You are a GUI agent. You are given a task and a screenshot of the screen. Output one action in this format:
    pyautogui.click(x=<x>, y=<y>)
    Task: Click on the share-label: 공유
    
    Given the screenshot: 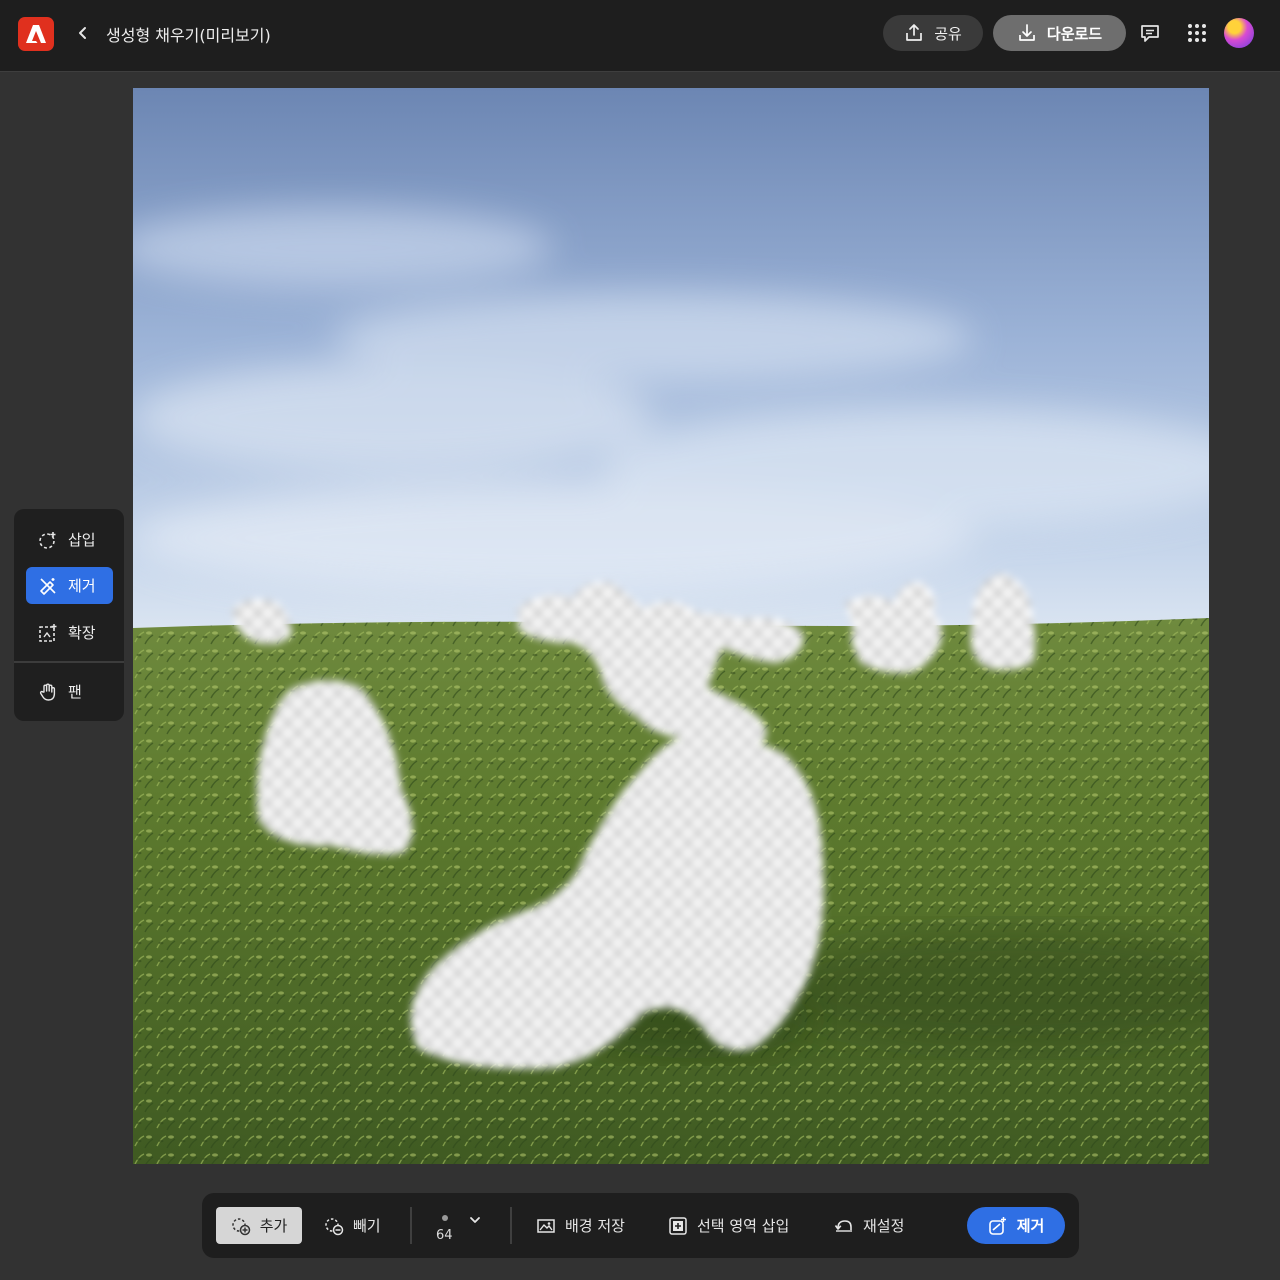 What is the action you would take?
    pyautogui.click(x=948, y=33)
    